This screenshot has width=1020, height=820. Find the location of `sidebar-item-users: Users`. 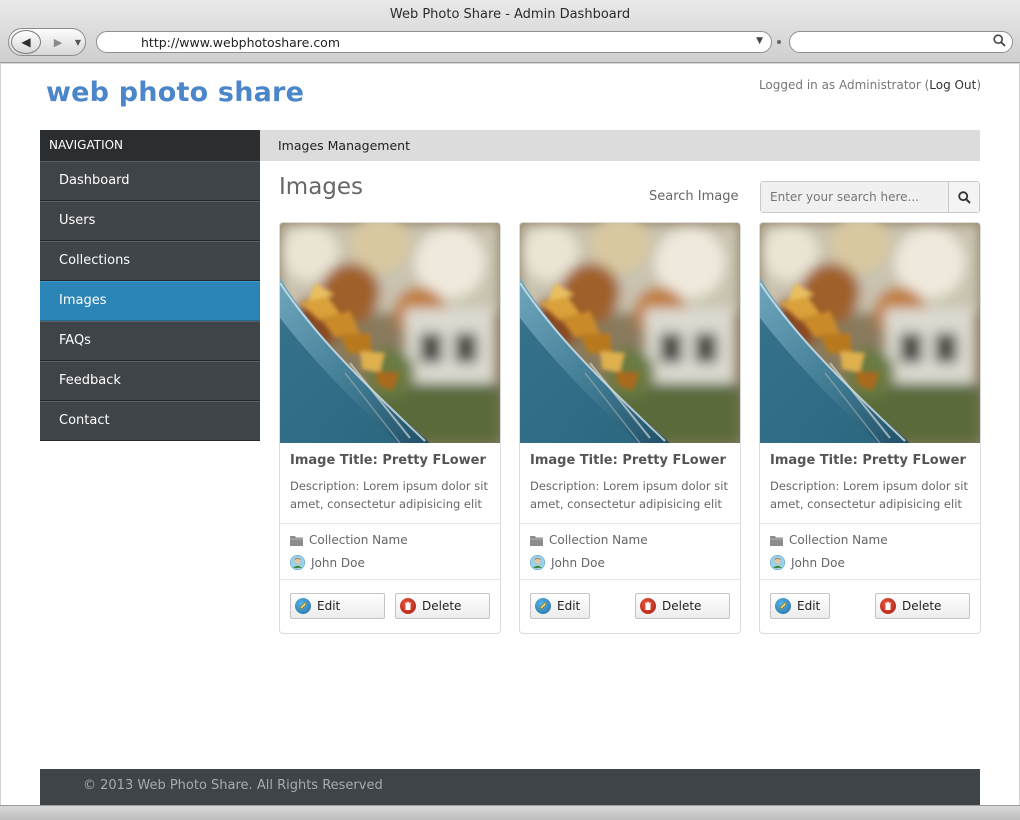

sidebar-item-users: Users is located at coordinates (150, 221).